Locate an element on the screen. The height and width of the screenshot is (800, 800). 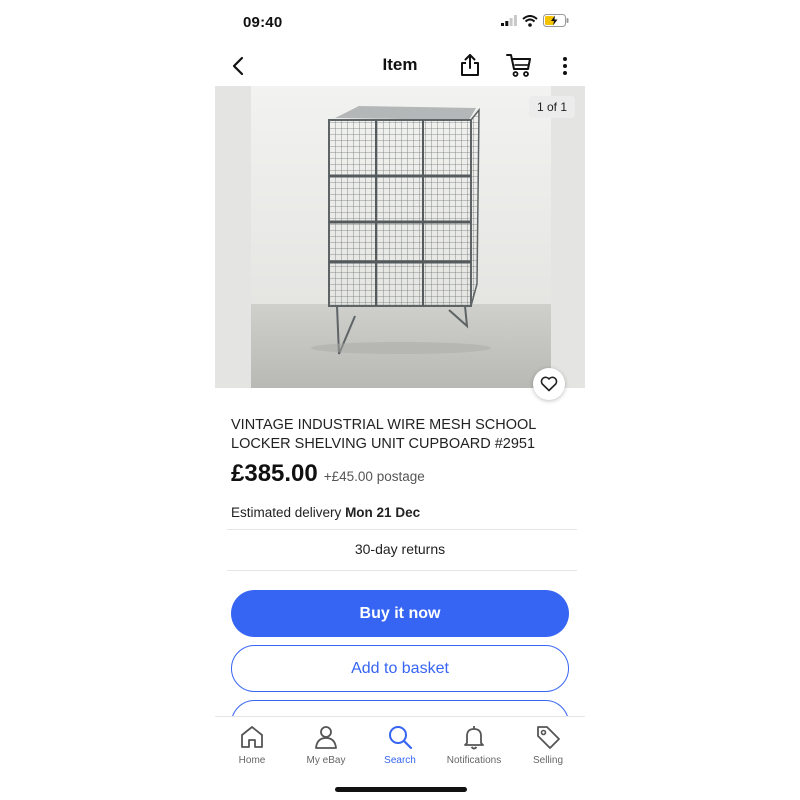
cart-icon is located at coordinates (519, 65).